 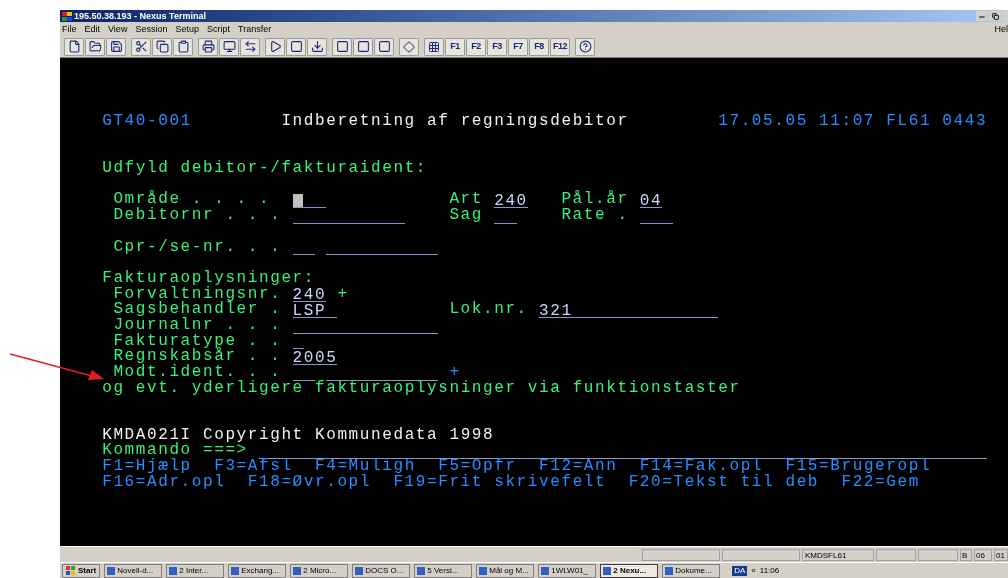 What do you see at coordinates (497, 46) in the screenshot?
I see `macro-button: F3` at bounding box center [497, 46].